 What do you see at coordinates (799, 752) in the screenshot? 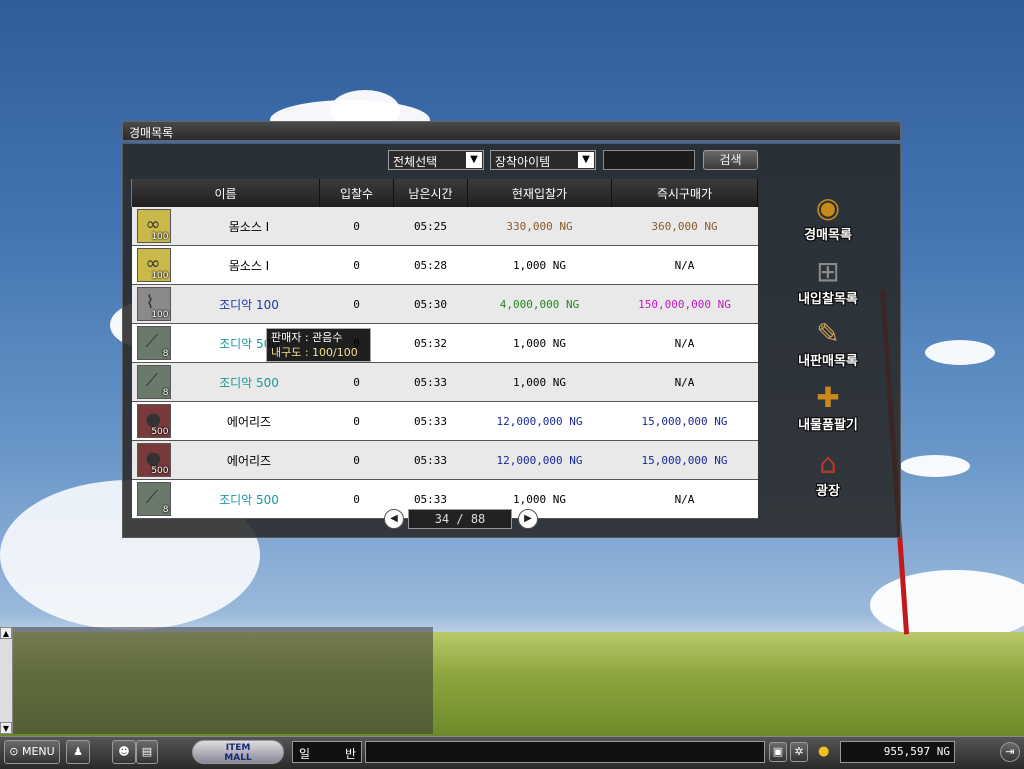
I see `settings-button: ✲` at bounding box center [799, 752].